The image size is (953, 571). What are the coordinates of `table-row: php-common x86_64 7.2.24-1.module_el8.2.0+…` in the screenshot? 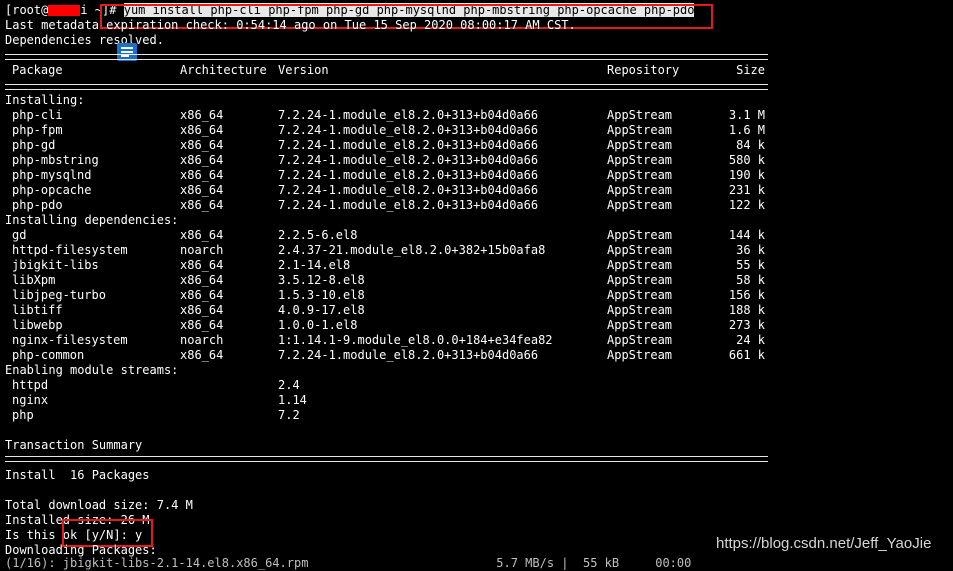 It's located at (385, 355).